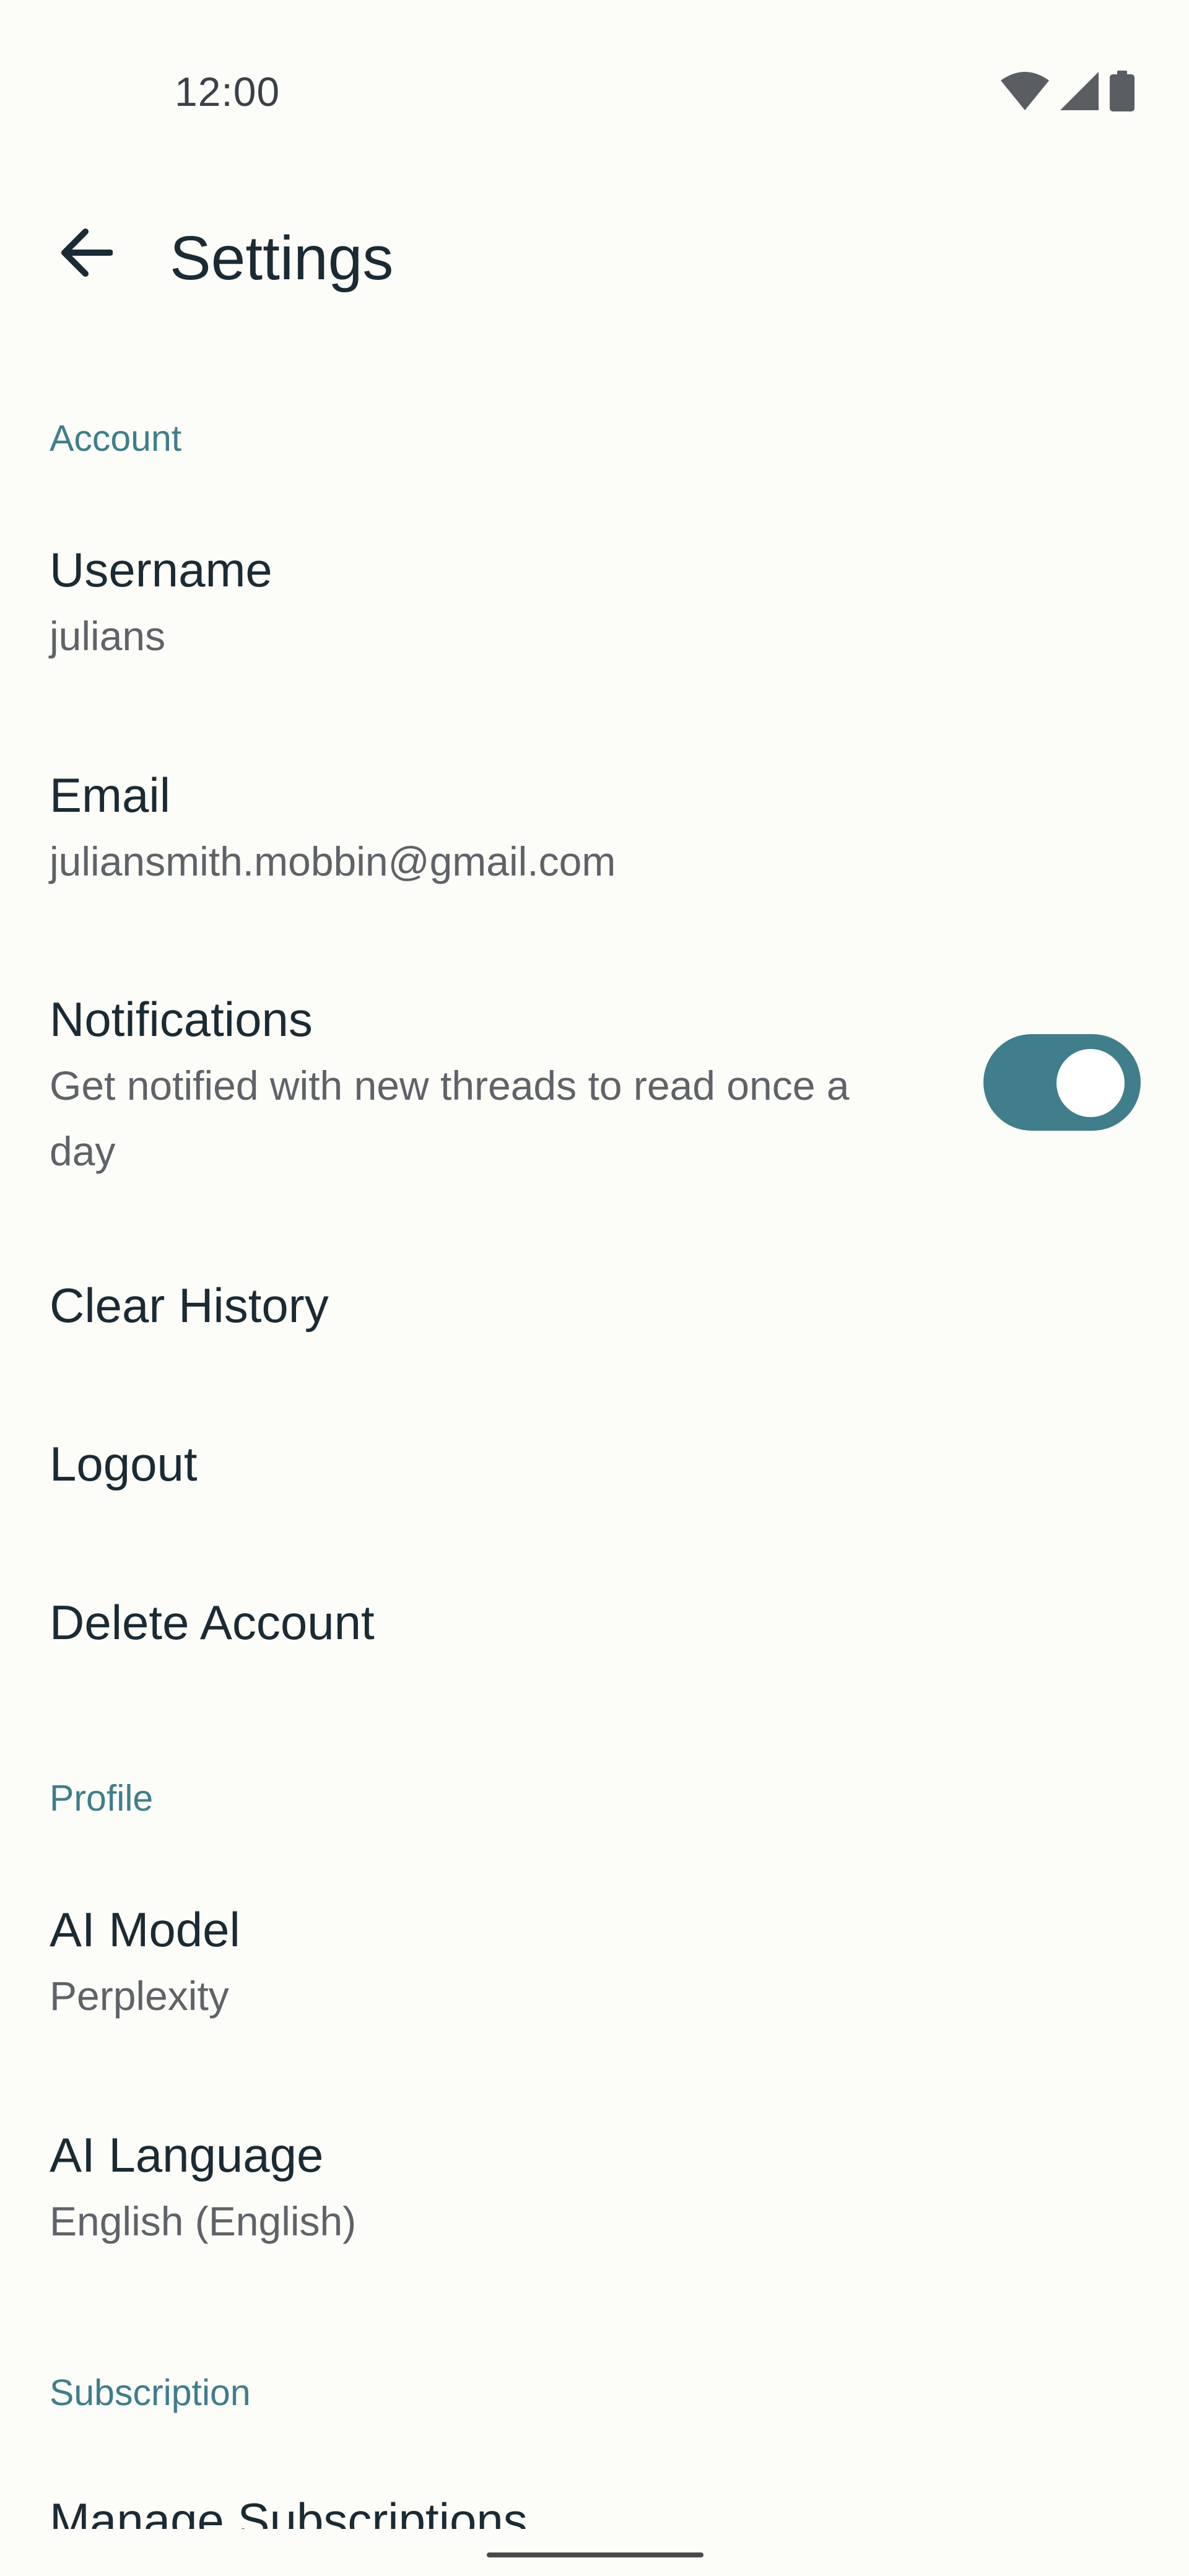  Describe the element at coordinates (1079, 91) in the screenshot. I see `signal-icon` at that location.